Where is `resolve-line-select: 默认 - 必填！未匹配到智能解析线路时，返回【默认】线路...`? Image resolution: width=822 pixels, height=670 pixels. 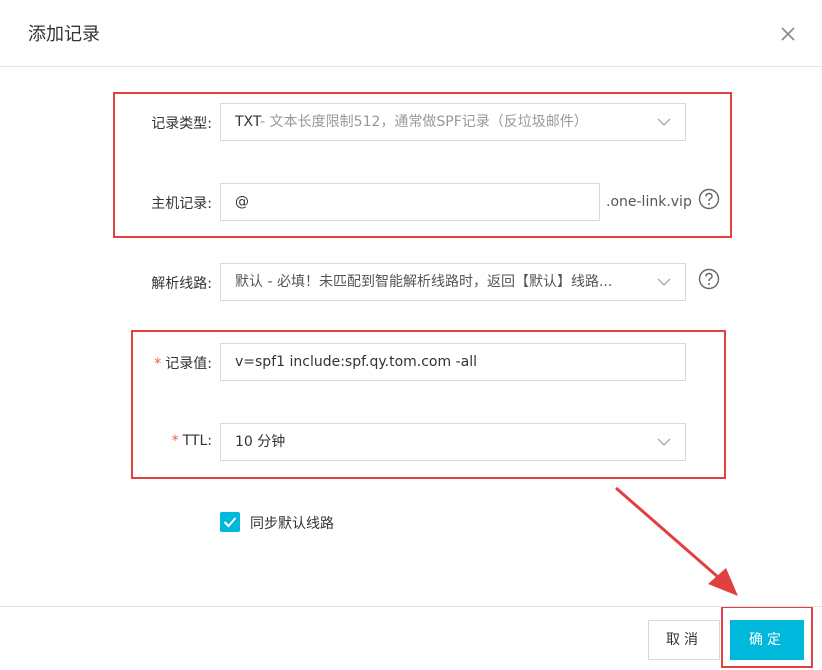 resolve-line-select: 默认 - 必填！未匹配到智能解析线路时，返回【默认】线路... is located at coordinates (453, 282).